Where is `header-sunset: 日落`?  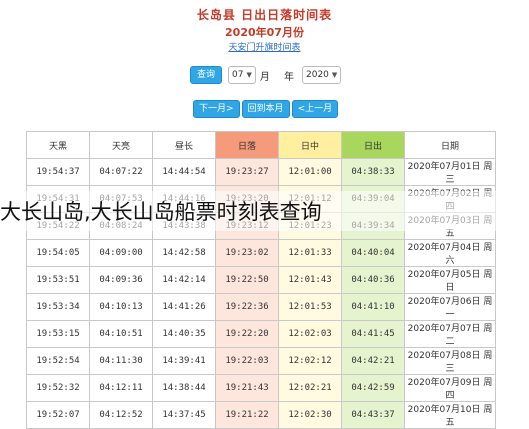 header-sunset: 日落 is located at coordinates (247, 145).